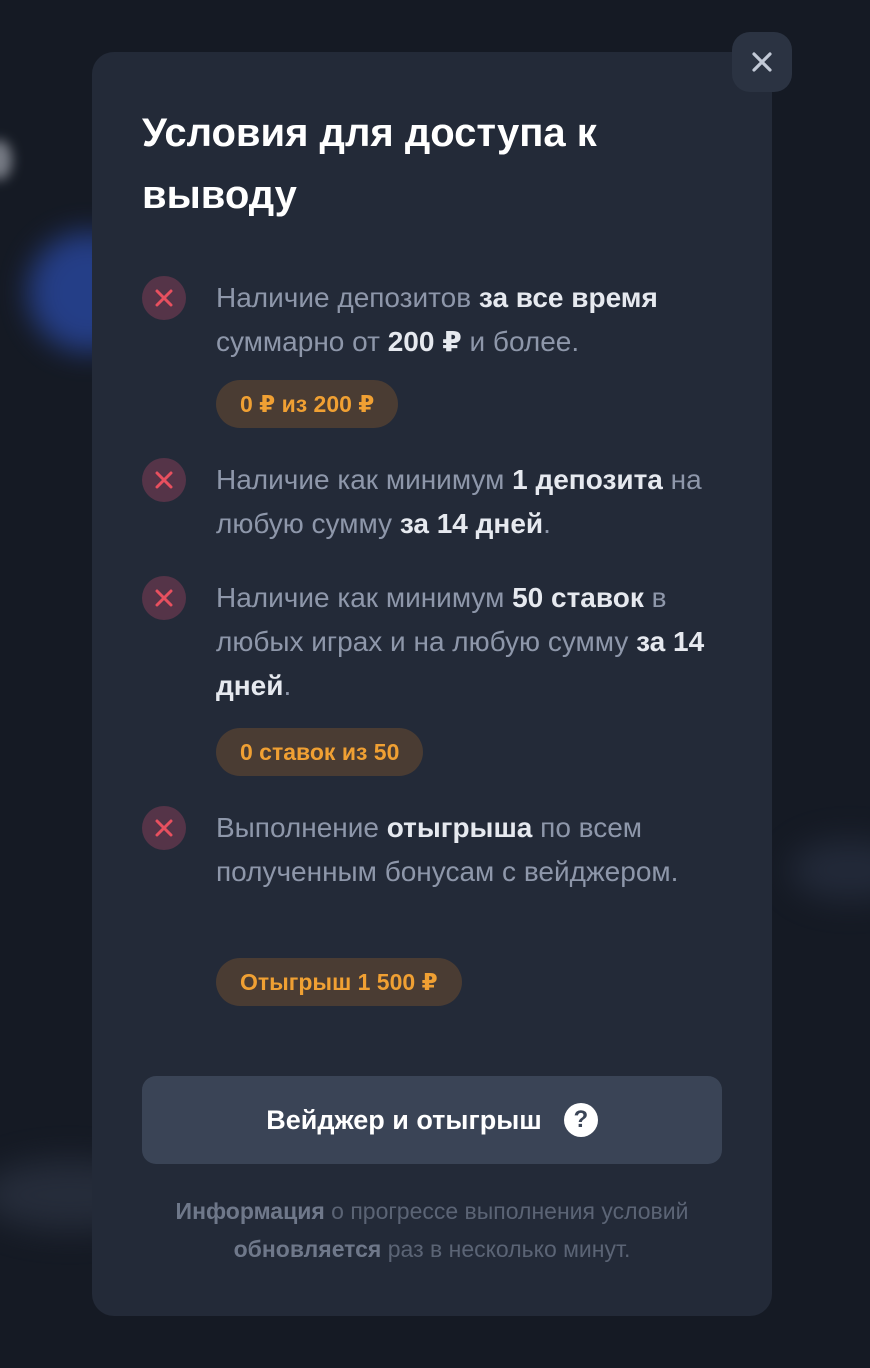  I want to click on condition-text-emphasis: за 14 дней, so click(471, 523).